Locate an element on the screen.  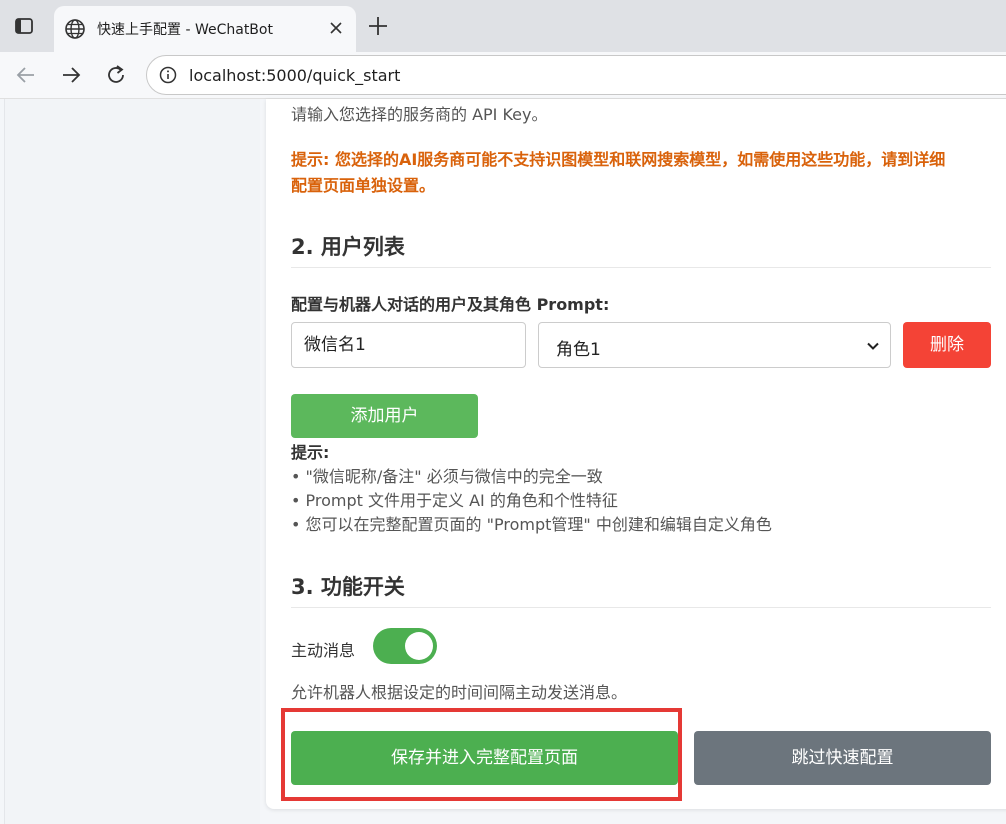
wechat-name-input: 微信名1 is located at coordinates (408, 345).